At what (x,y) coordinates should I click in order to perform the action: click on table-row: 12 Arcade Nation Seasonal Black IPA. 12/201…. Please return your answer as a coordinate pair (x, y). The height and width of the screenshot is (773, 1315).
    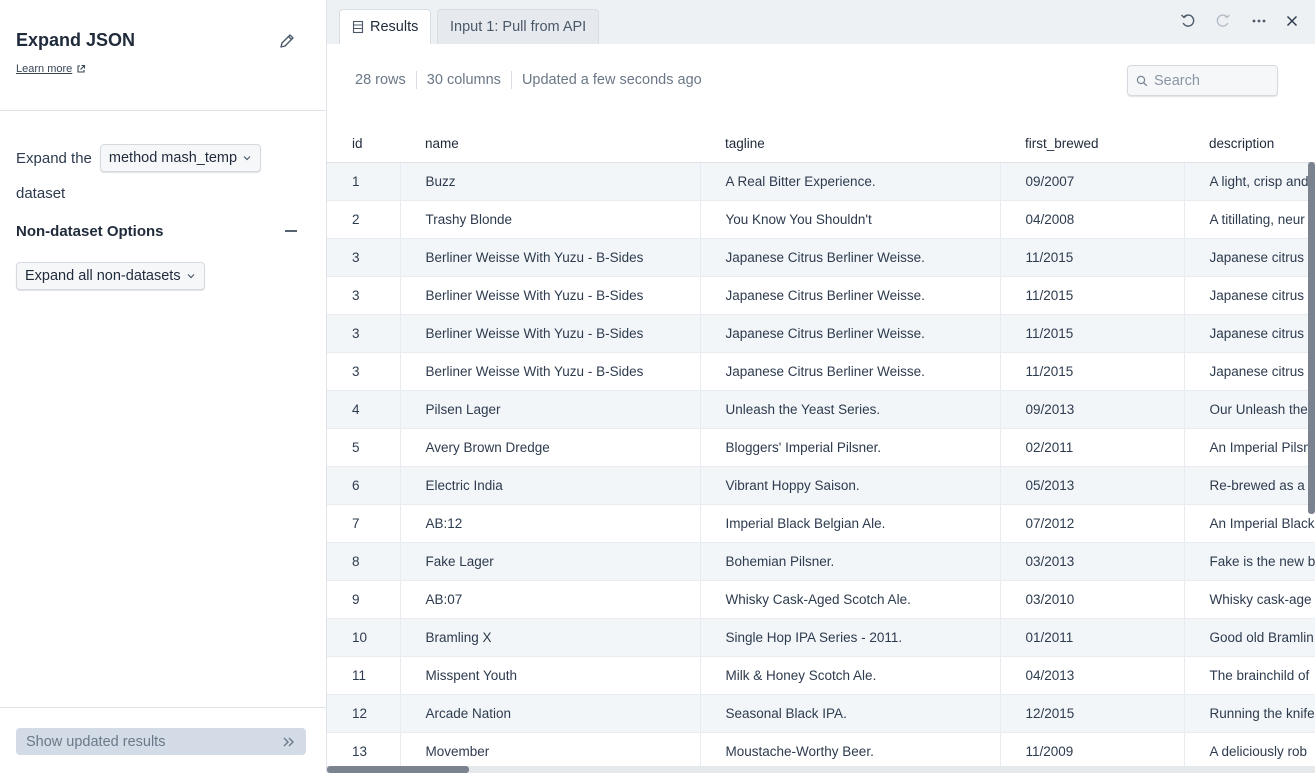
    Looking at the image, I should click on (821, 713).